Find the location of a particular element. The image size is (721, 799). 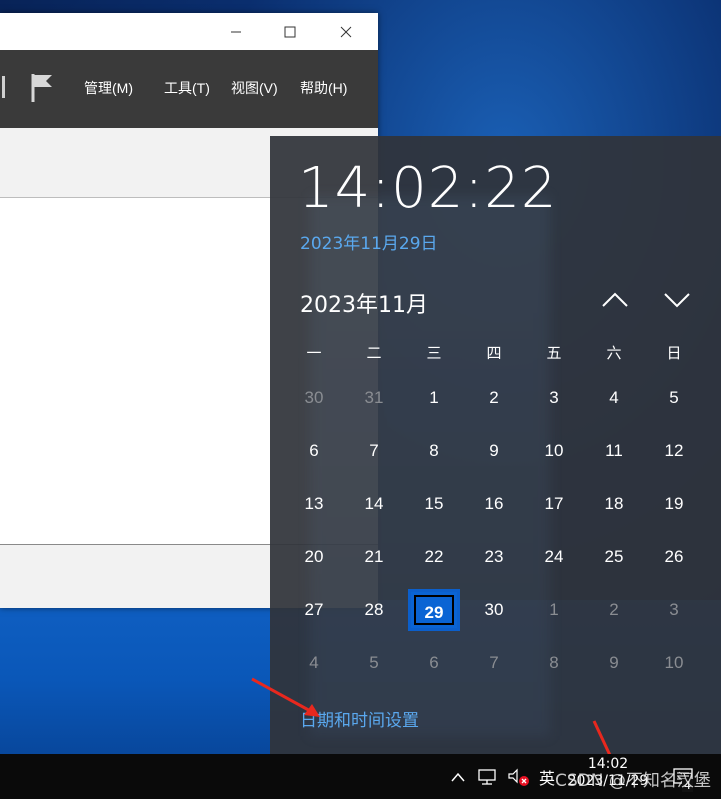

current-date-link: 2023年11月29日 is located at coordinates (369, 241).